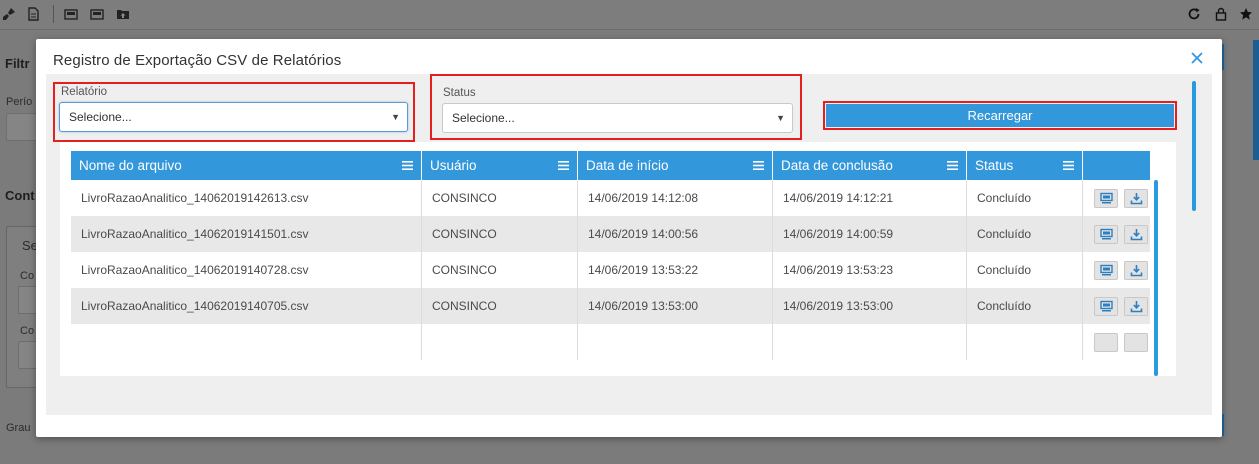  Describe the element at coordinates (19, 102) in the screenshot. I see `background-period-label: Perío` at that location.